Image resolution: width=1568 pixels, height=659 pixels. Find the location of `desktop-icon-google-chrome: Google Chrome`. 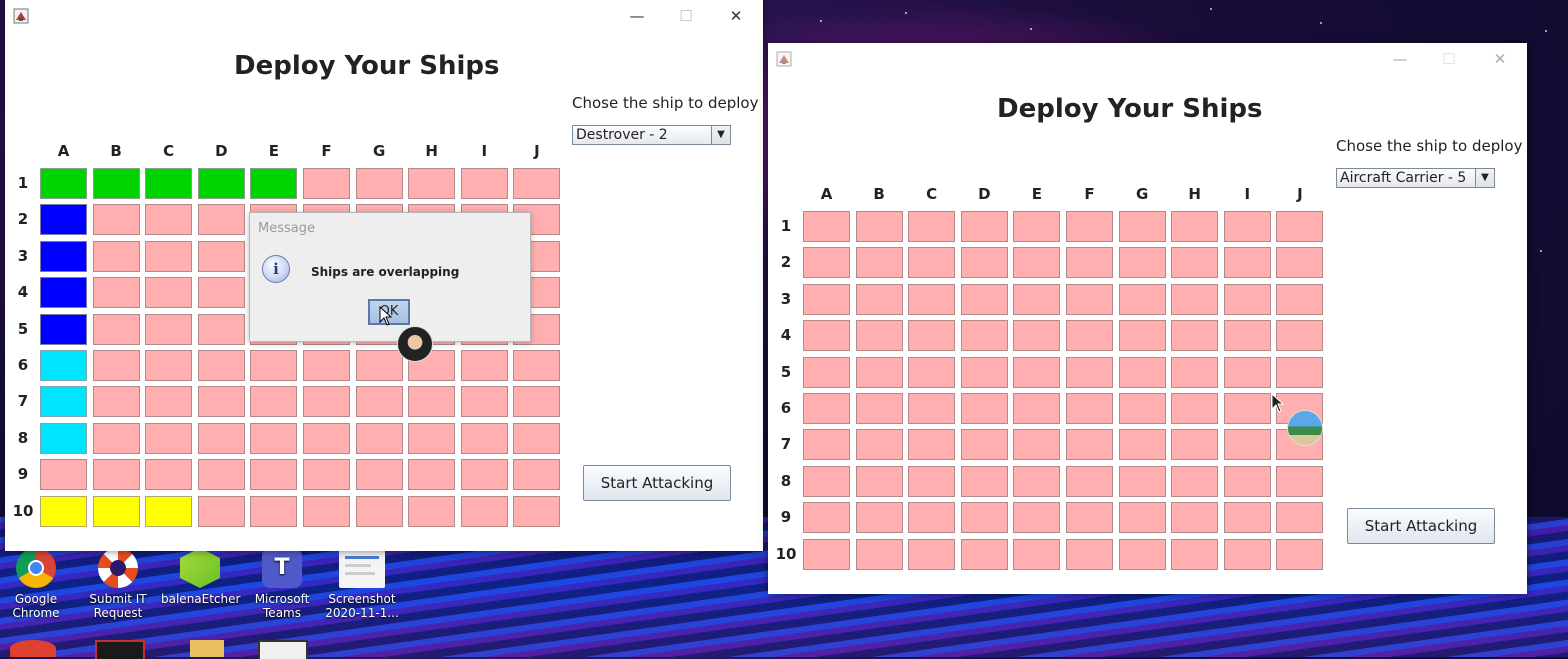

desktop-icon-google-chrome: Google Chrome is located at coordinates (37, 584).